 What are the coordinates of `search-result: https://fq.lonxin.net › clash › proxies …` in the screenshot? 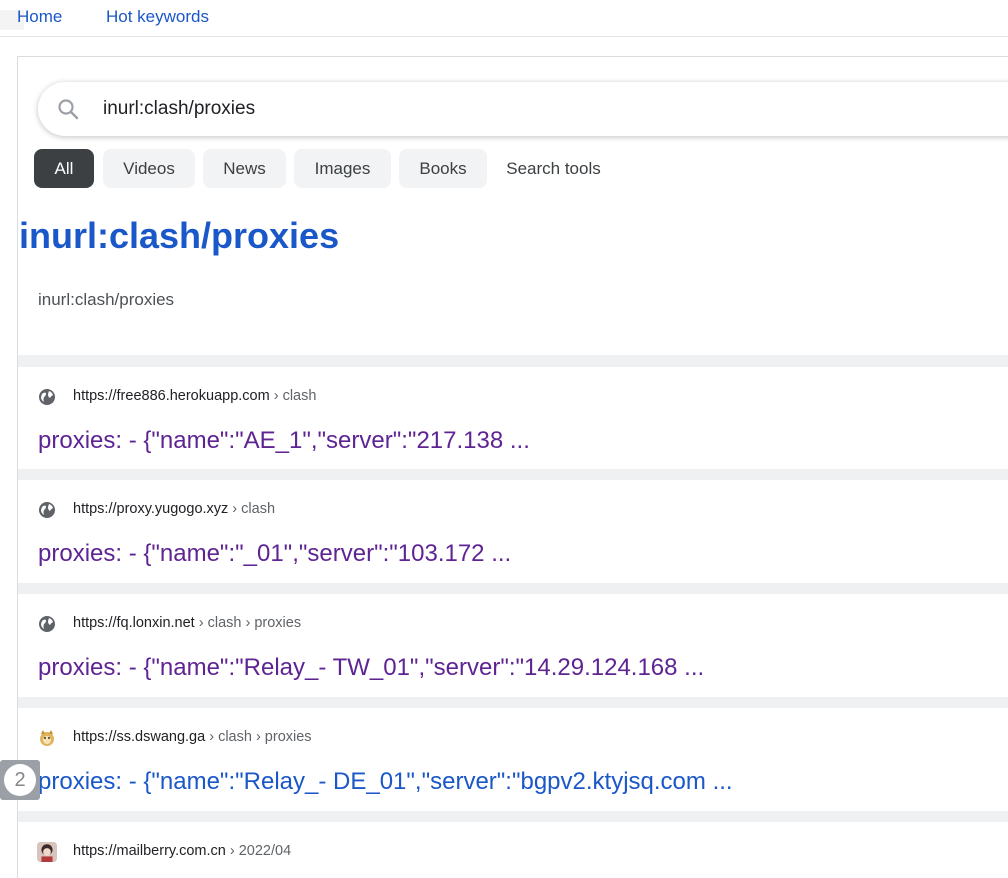 It's located at (513, 645).